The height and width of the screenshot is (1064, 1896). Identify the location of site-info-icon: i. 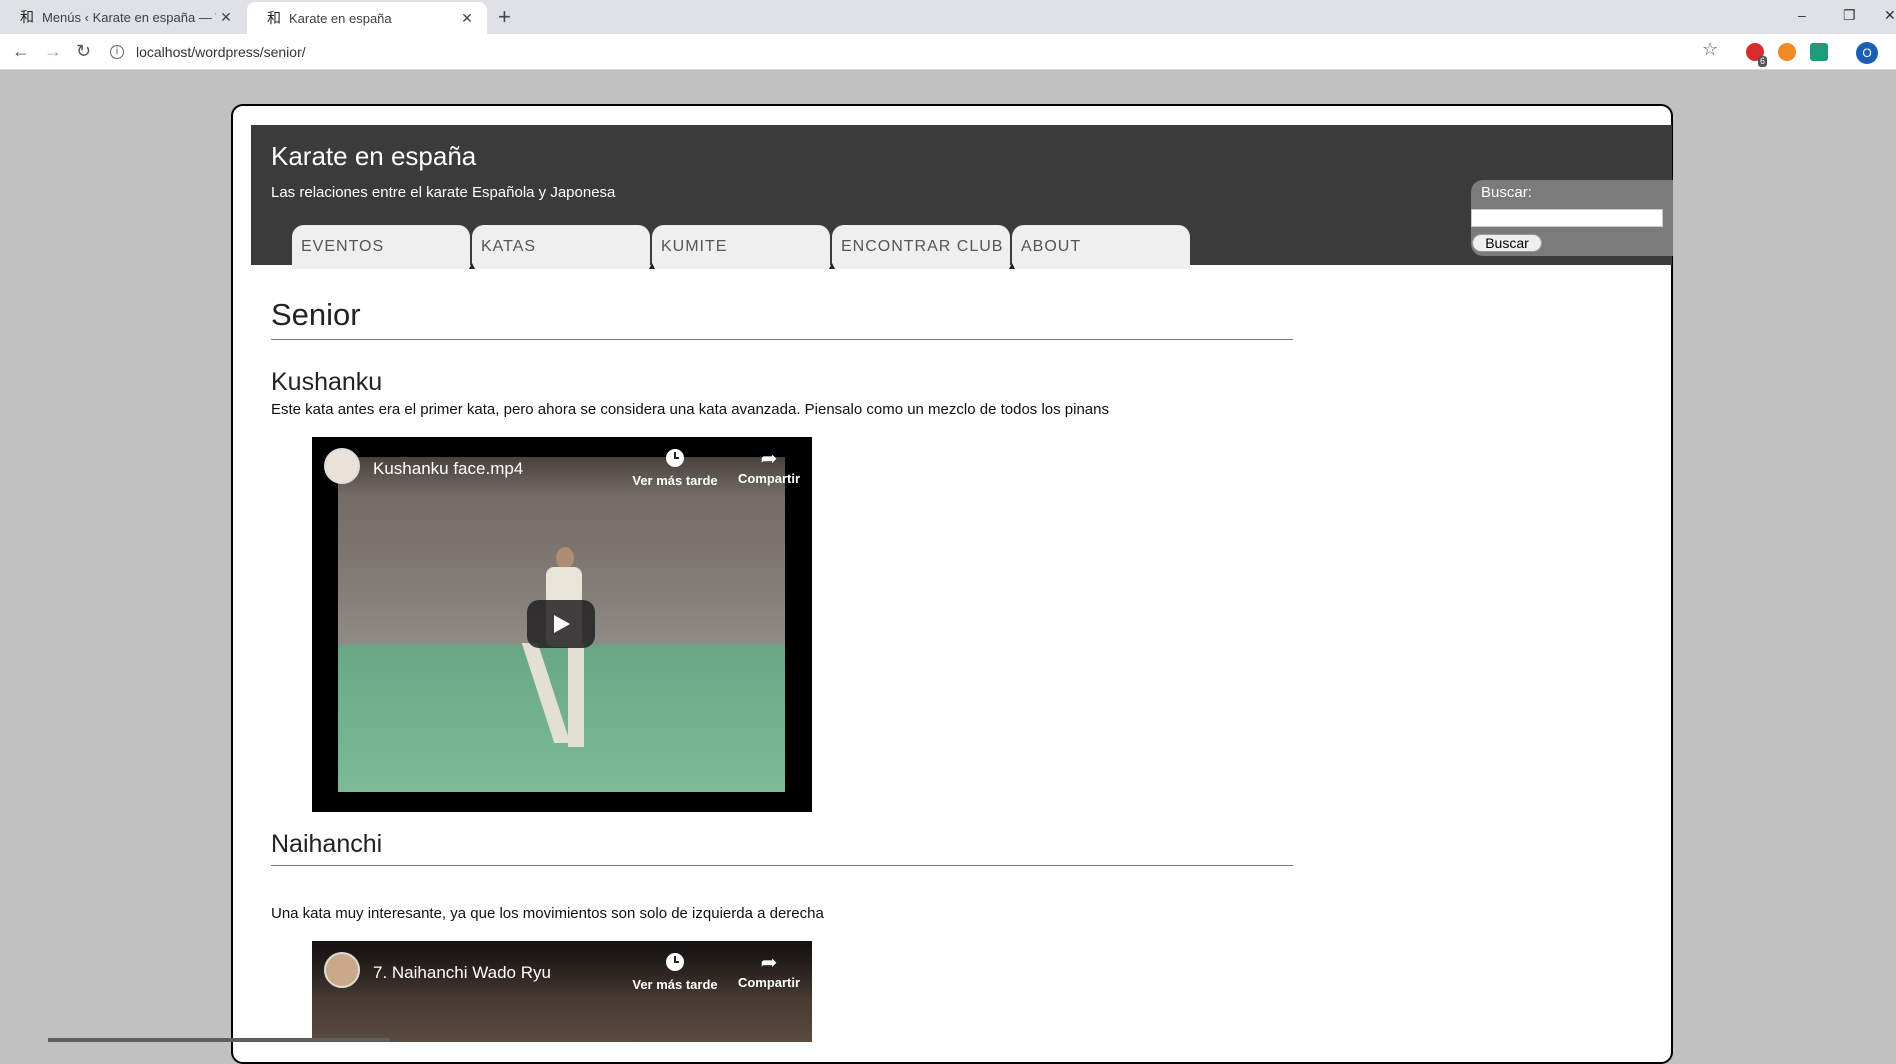
(117, 52).